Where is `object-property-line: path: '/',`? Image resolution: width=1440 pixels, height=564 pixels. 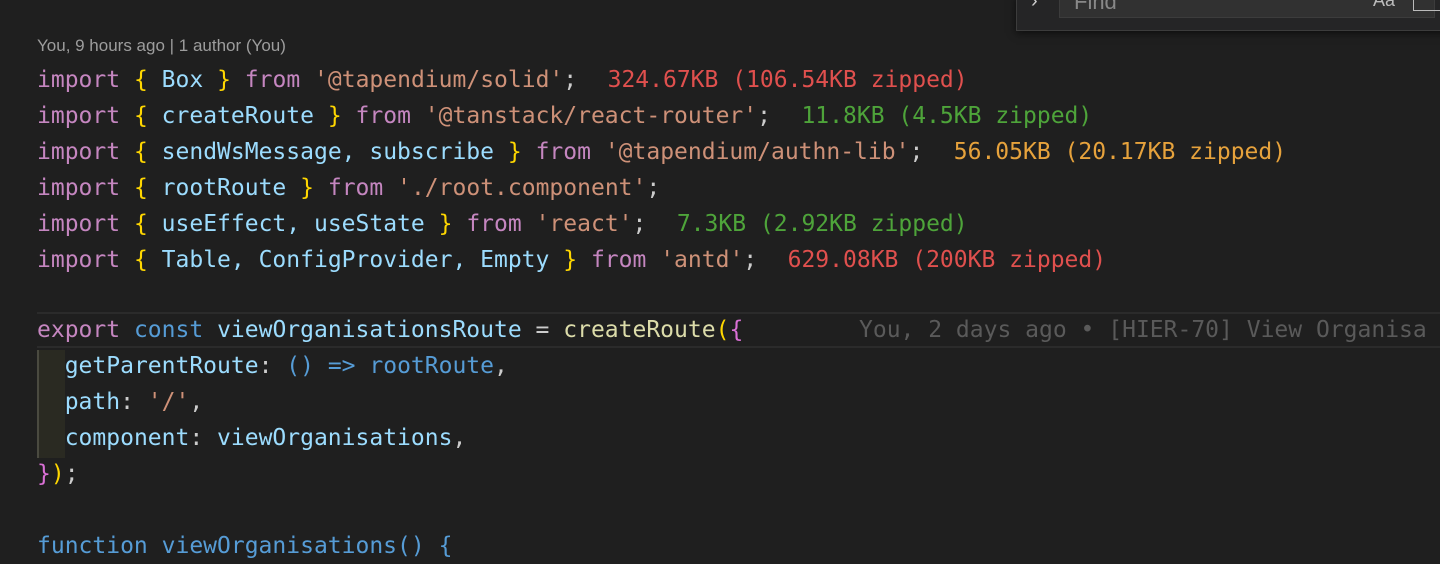
object-property-line: path: '/', is located at coordinates (738, 402).